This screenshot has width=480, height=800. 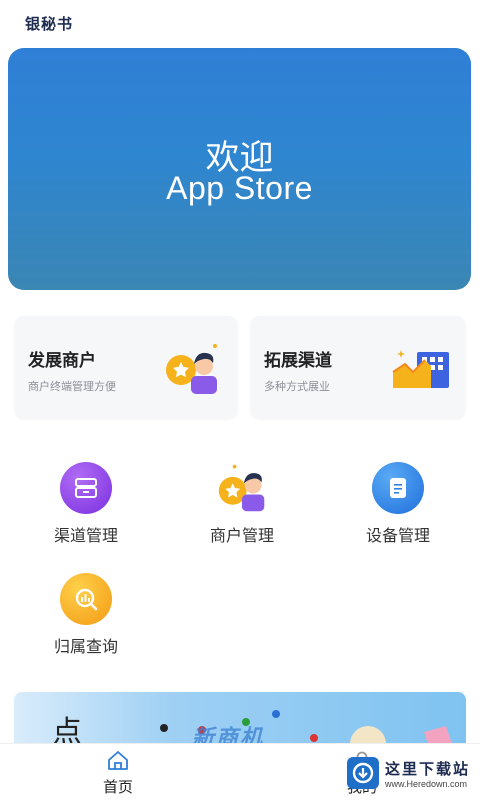 I want to click on document-icon, so click(x=398, y=488).